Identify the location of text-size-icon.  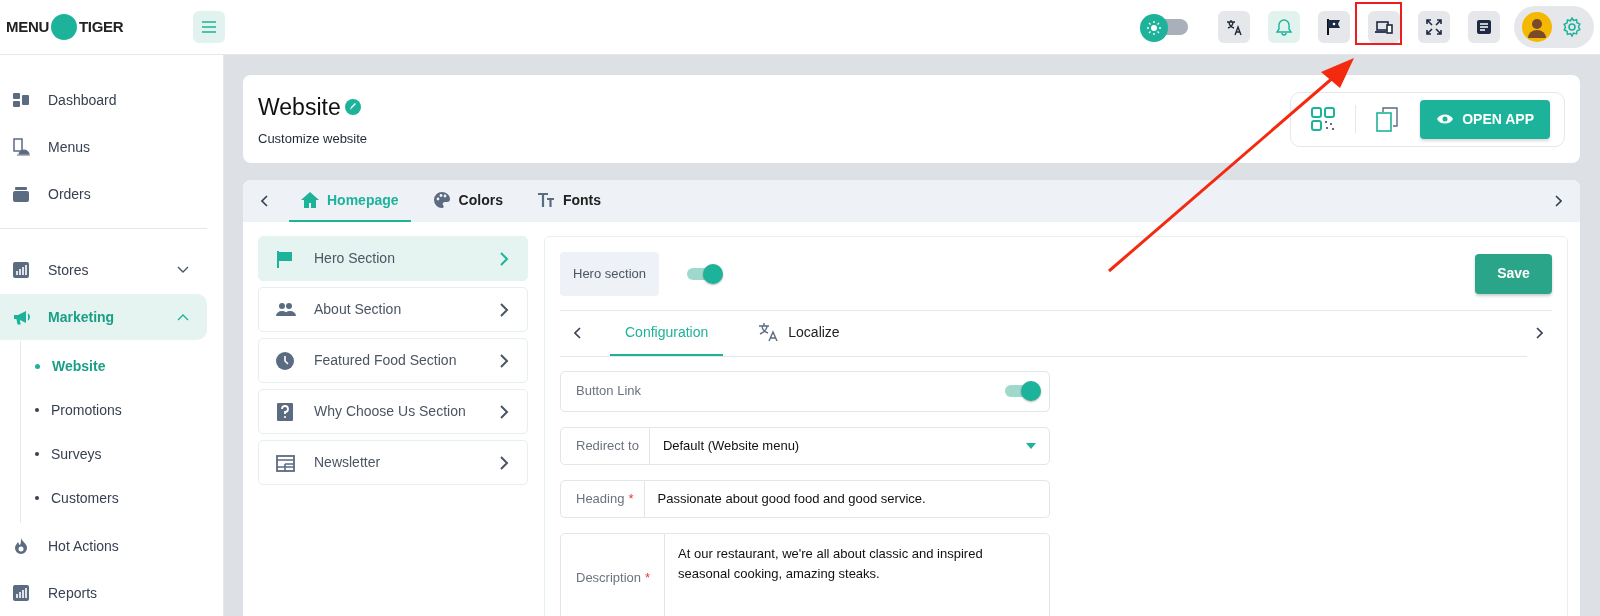
(545, 200).